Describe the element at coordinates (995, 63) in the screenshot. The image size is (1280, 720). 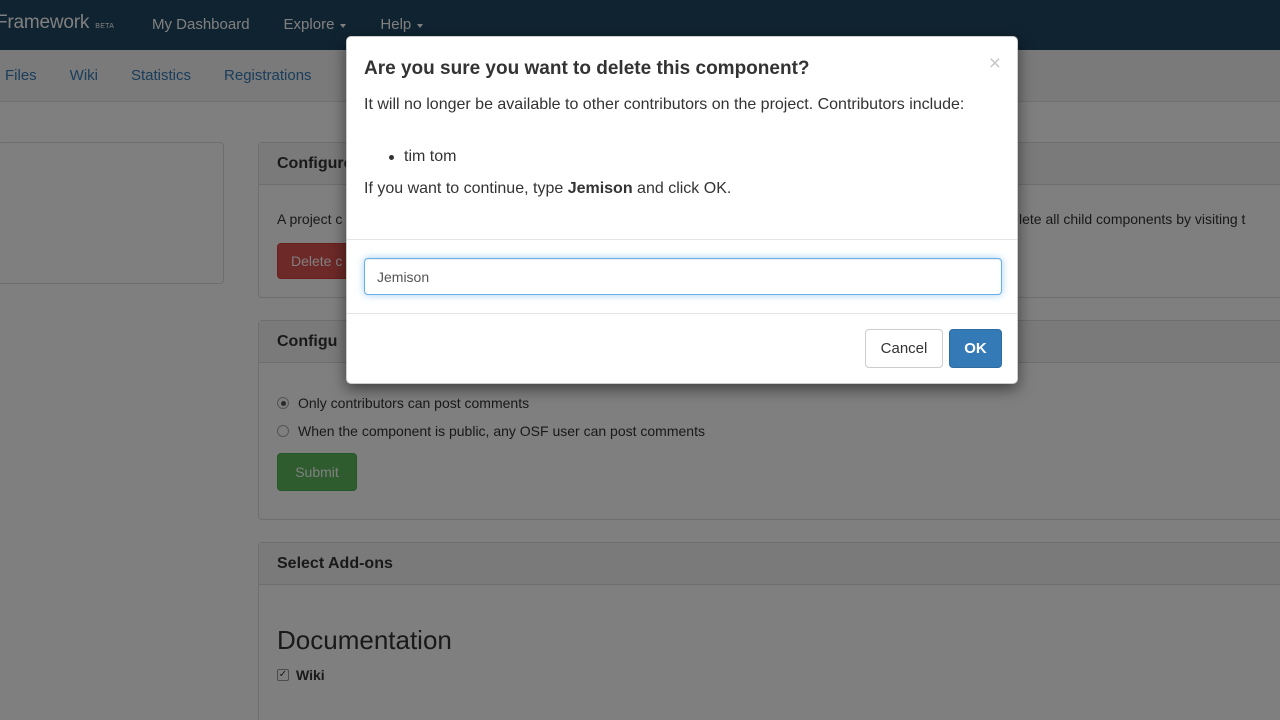
I see `close-icon: ×` at that location.